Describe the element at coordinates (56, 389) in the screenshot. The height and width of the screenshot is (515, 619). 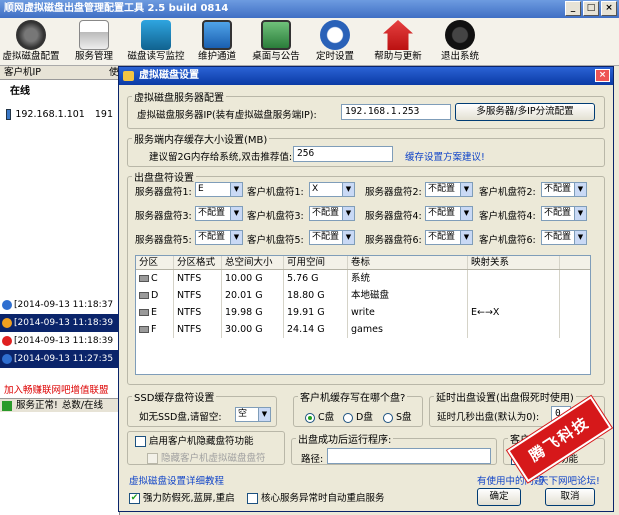
I see `ad-link: 加入畅赚联网吧增值联盟` at that location.